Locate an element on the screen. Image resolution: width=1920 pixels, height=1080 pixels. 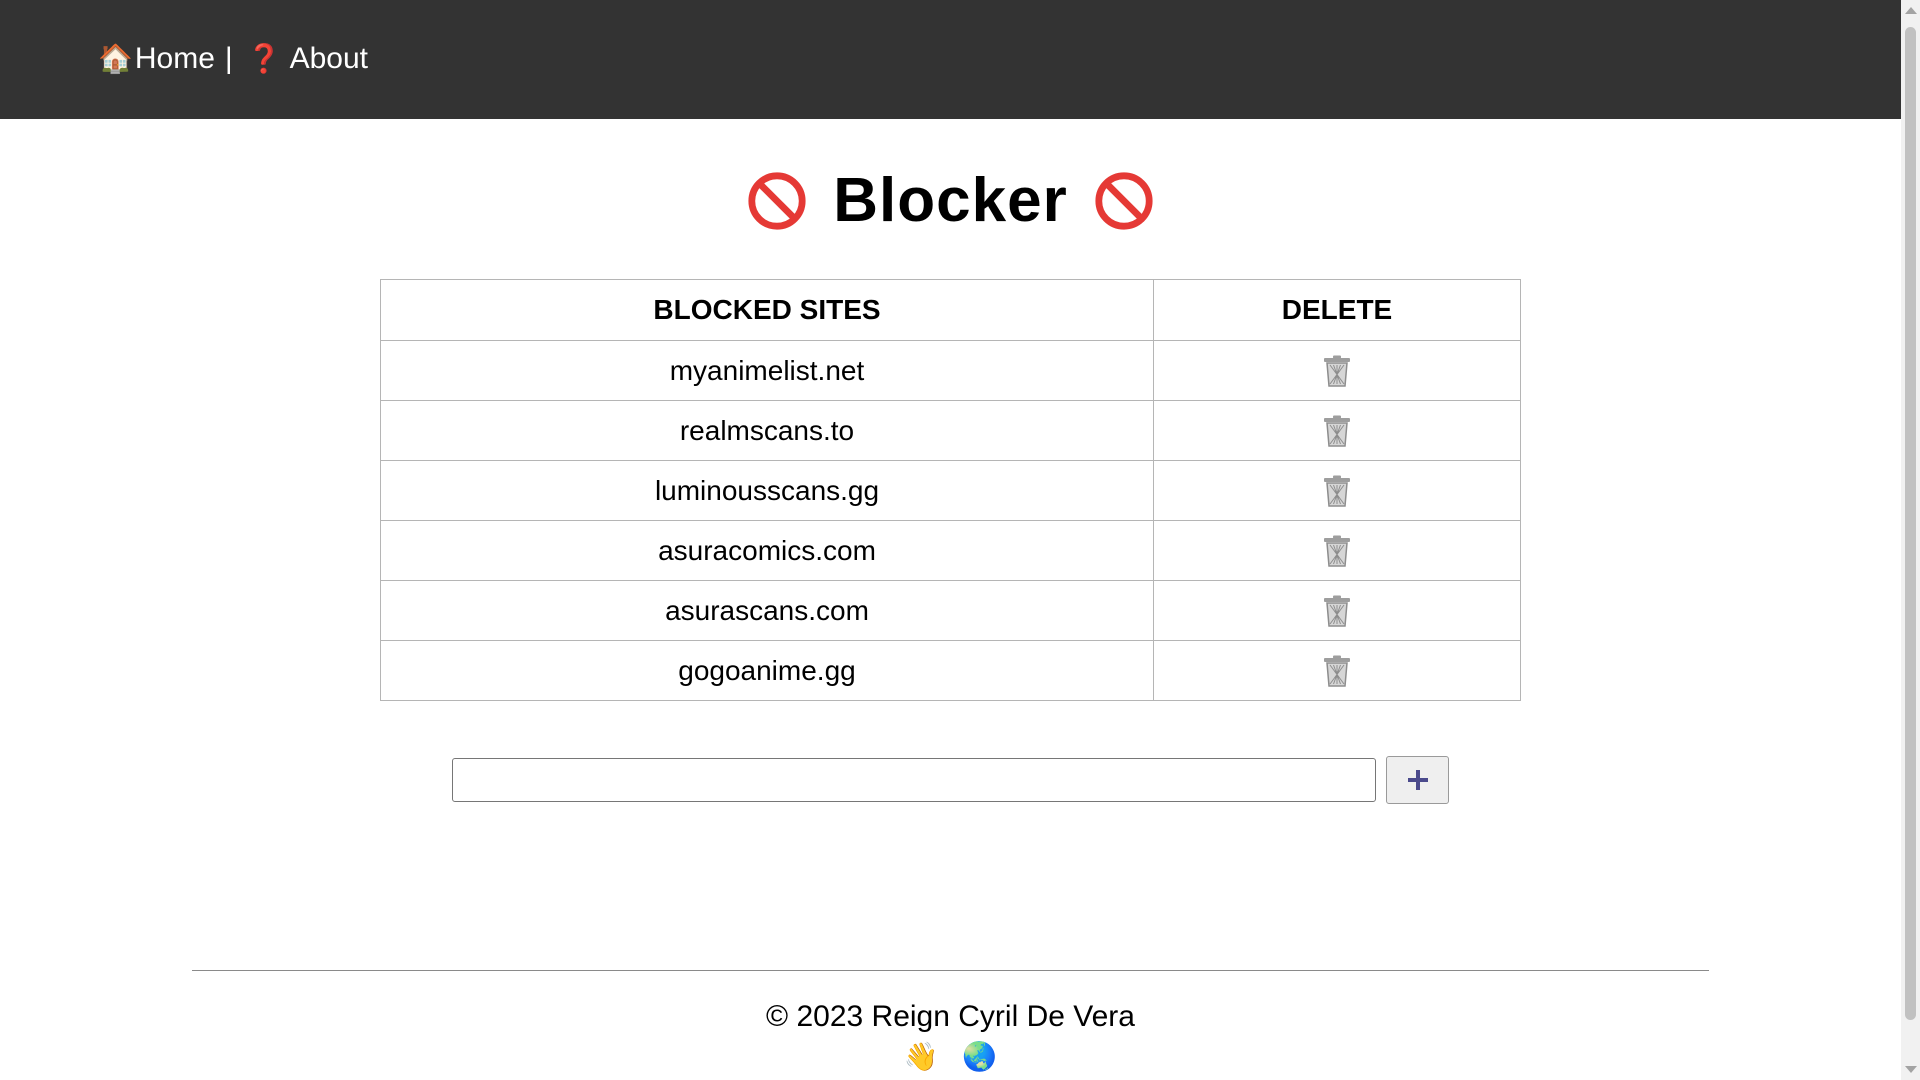
nav-links: 🏠 Home | ❓ About is located at coordinates (233, 59).